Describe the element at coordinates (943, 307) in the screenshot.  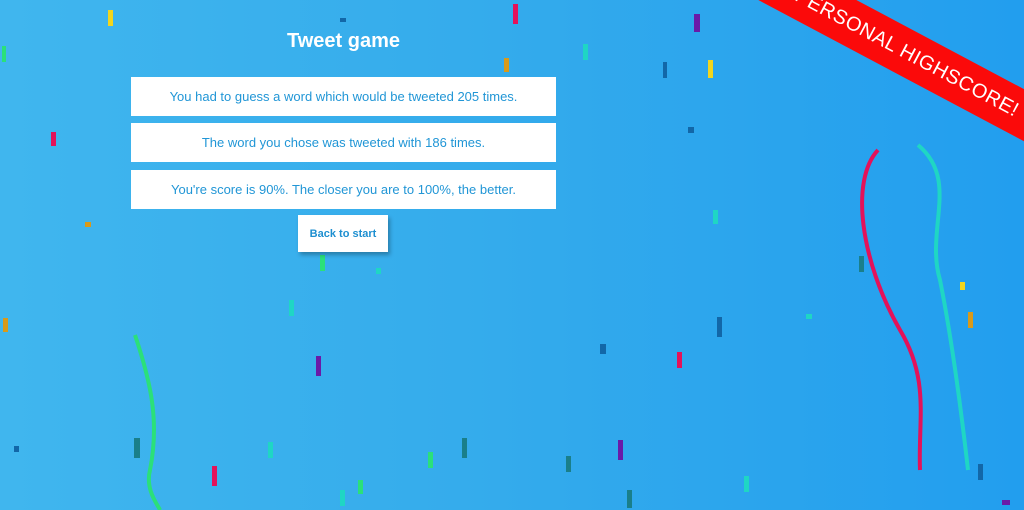
I see `streamer-teal` at that location.